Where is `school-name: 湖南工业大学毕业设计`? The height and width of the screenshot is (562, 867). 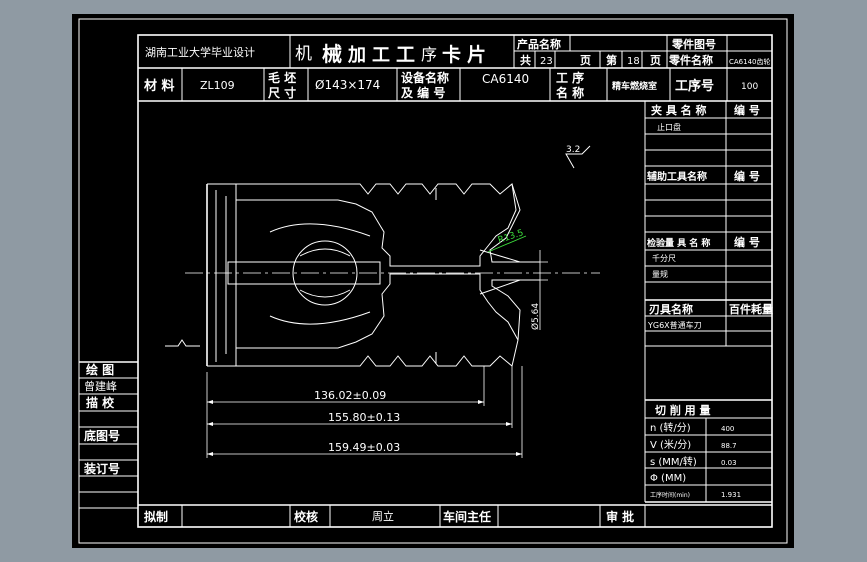
school-name: 湖南工业大学毕业设计 is located at coordinates (200, 52).